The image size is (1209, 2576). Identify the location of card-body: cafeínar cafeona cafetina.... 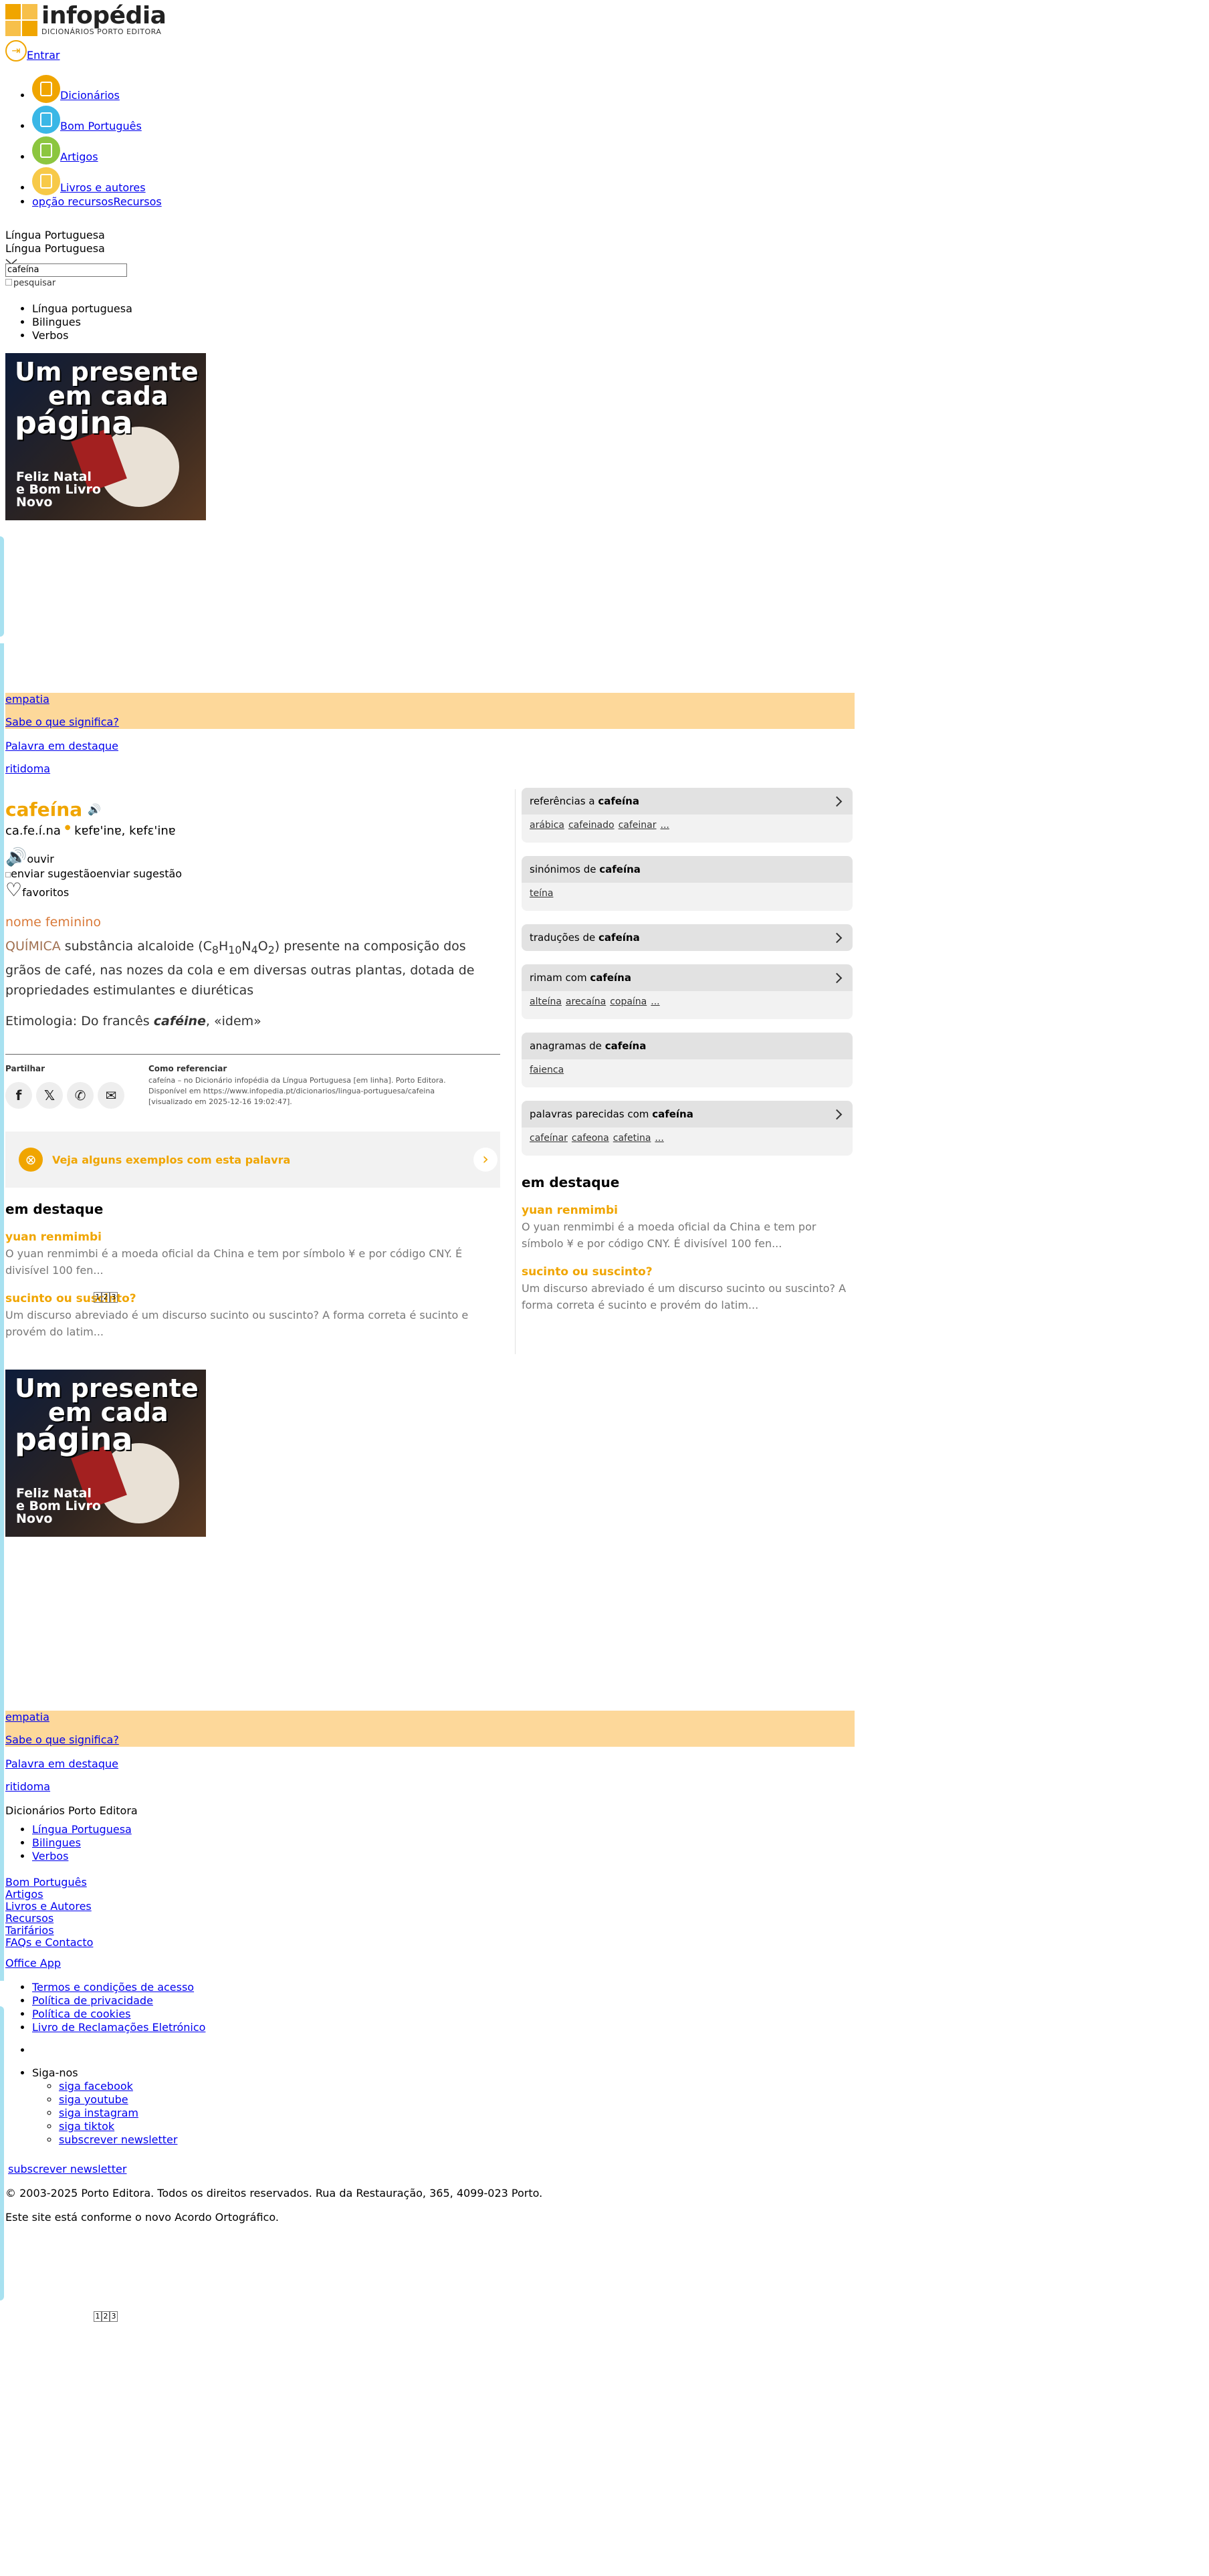
(687, 1142).